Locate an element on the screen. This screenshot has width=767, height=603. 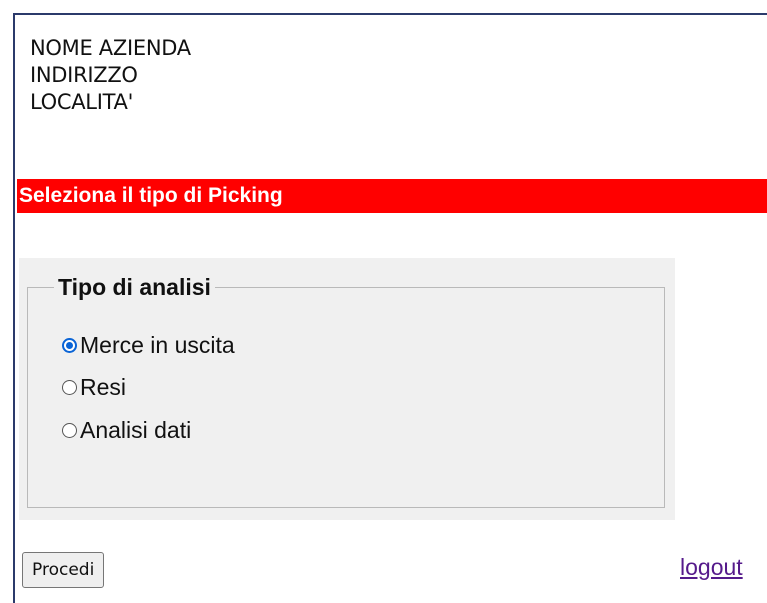
radio-label: Resi is located at coordinates (103, 386).